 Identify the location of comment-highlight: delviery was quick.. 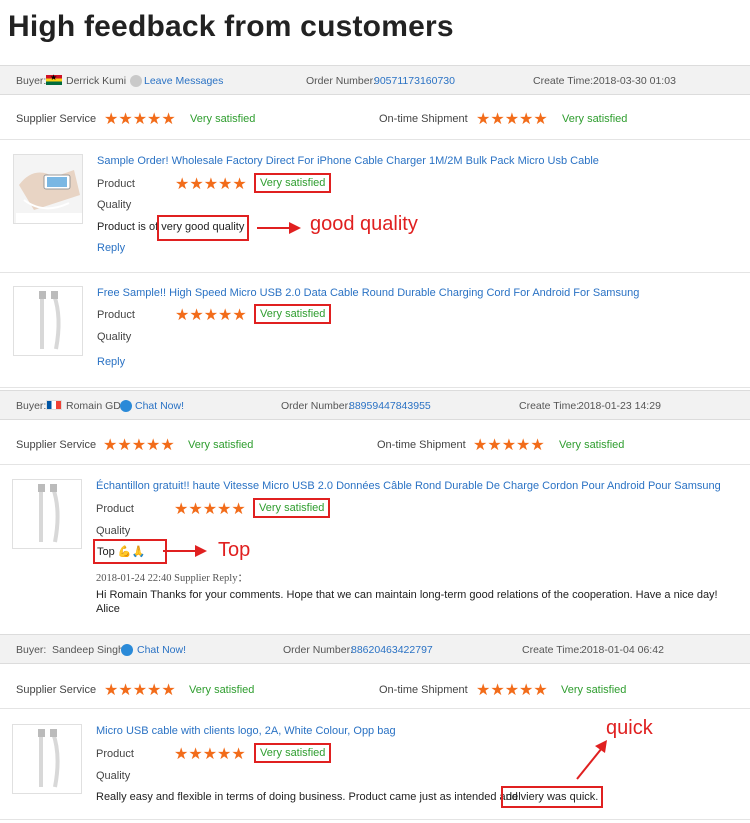
(552, 797).